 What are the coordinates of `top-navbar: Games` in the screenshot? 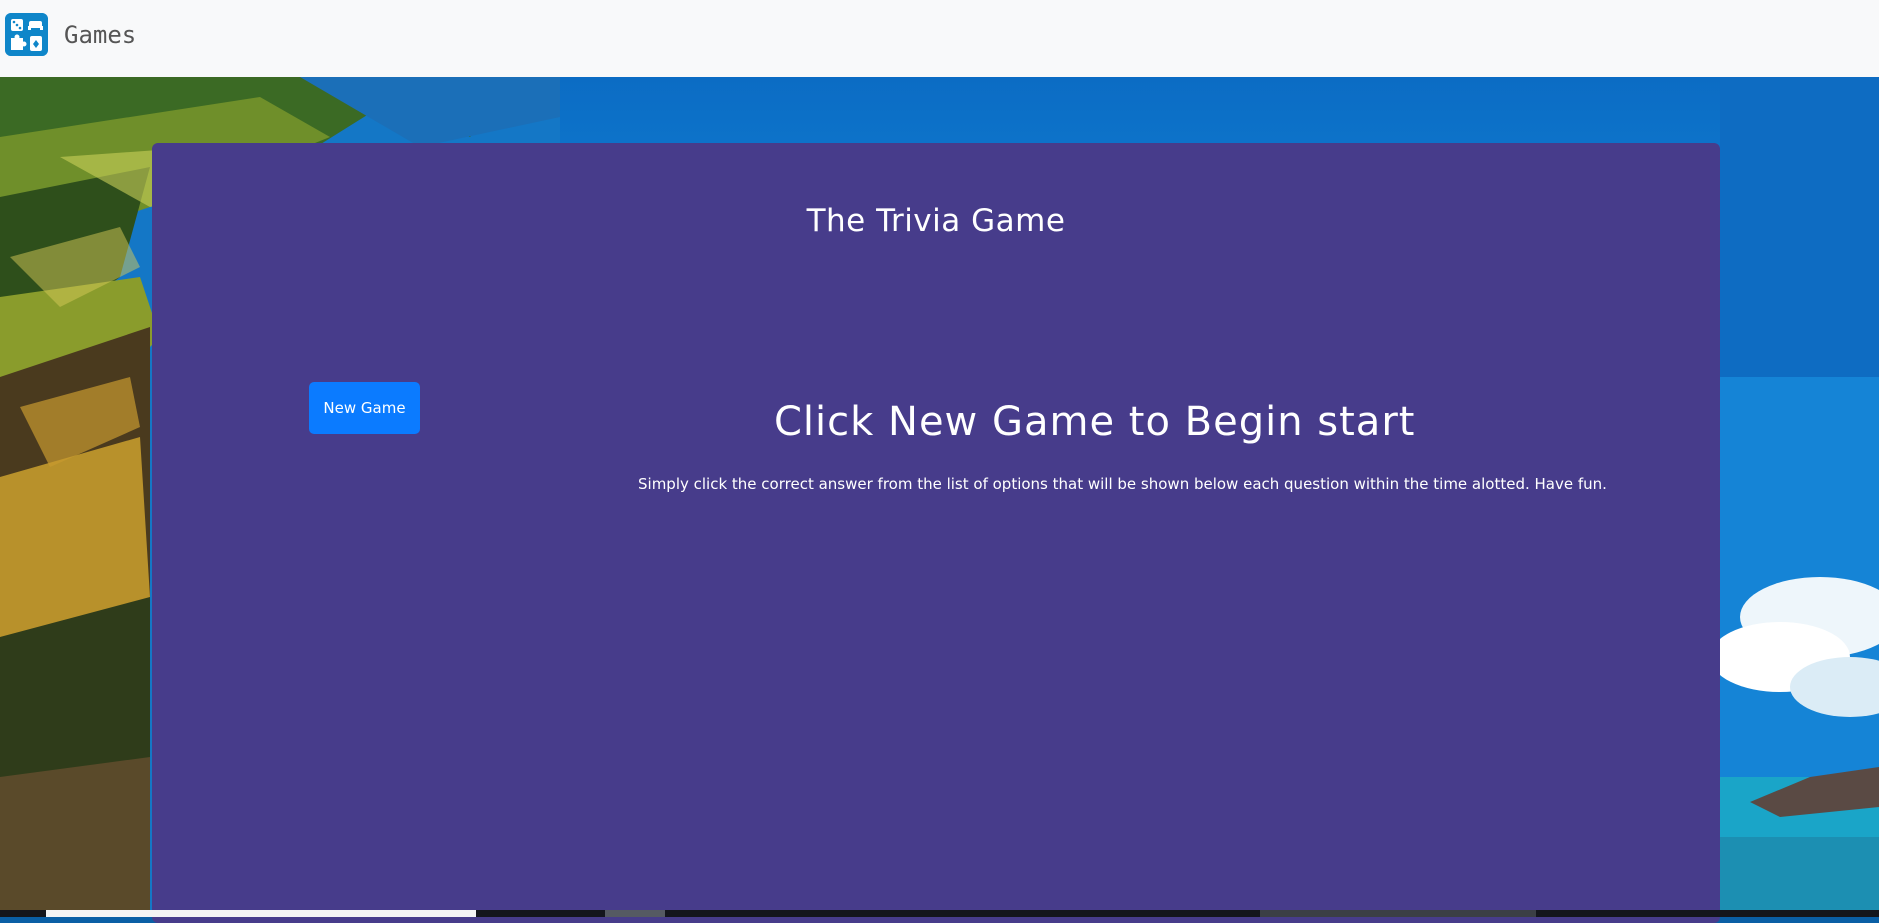 It's located at (939, 38).